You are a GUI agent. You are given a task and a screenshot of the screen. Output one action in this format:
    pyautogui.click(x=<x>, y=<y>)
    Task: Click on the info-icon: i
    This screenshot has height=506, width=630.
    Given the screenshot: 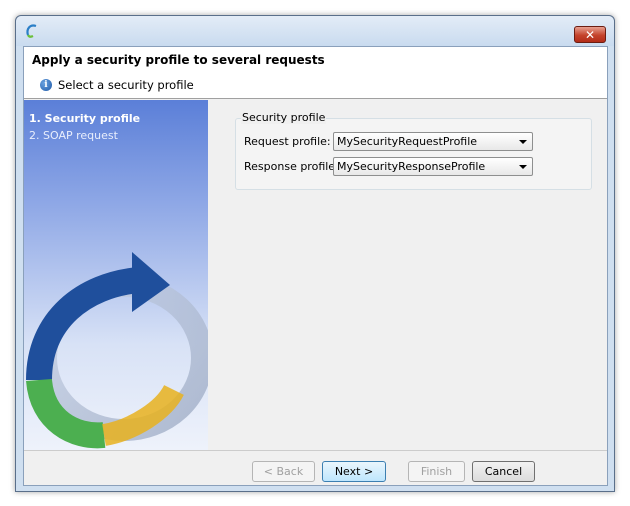 What is the action you would take?
    pyautogui.click(x=46, y=85)
    